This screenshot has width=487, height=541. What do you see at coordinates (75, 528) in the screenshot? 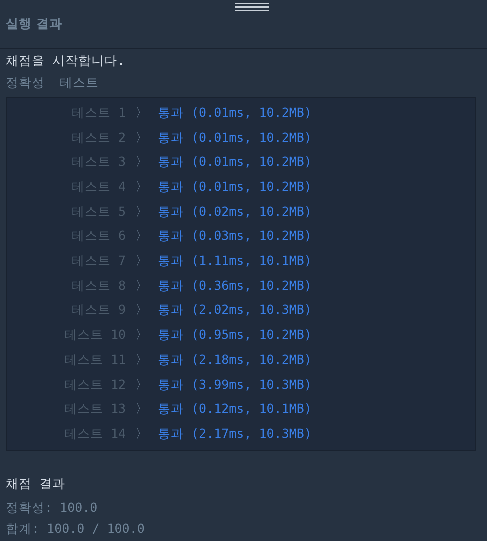
I see `summary-line: 합계: 100.0 / 100.0` at bounding box center [75, 528].